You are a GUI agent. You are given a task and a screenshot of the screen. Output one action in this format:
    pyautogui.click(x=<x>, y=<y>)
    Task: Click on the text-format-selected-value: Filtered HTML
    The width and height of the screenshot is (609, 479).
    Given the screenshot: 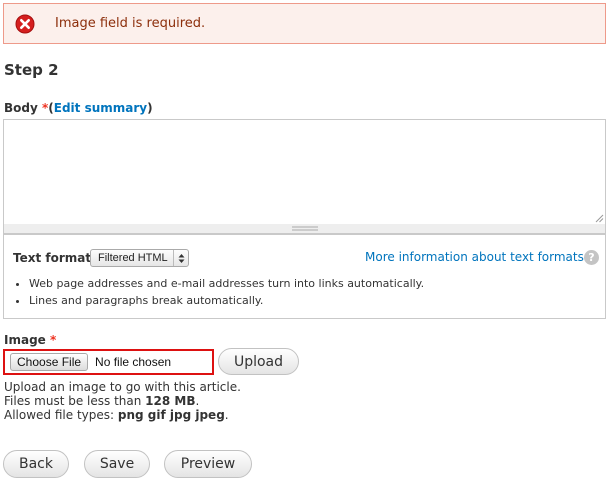 What is the action you would take?
    pyautogui.click(x=133, y=258)
    